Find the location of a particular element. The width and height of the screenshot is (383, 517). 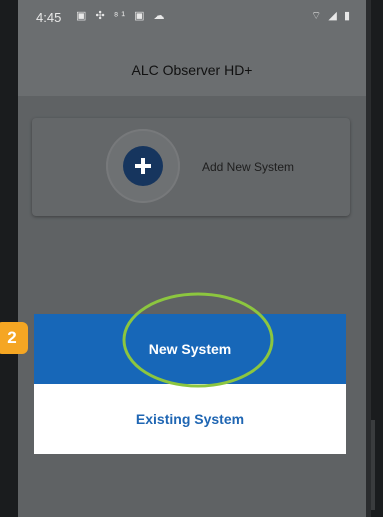

app-bar: ALC Observer HD+ is located at coordinates (192, 67).